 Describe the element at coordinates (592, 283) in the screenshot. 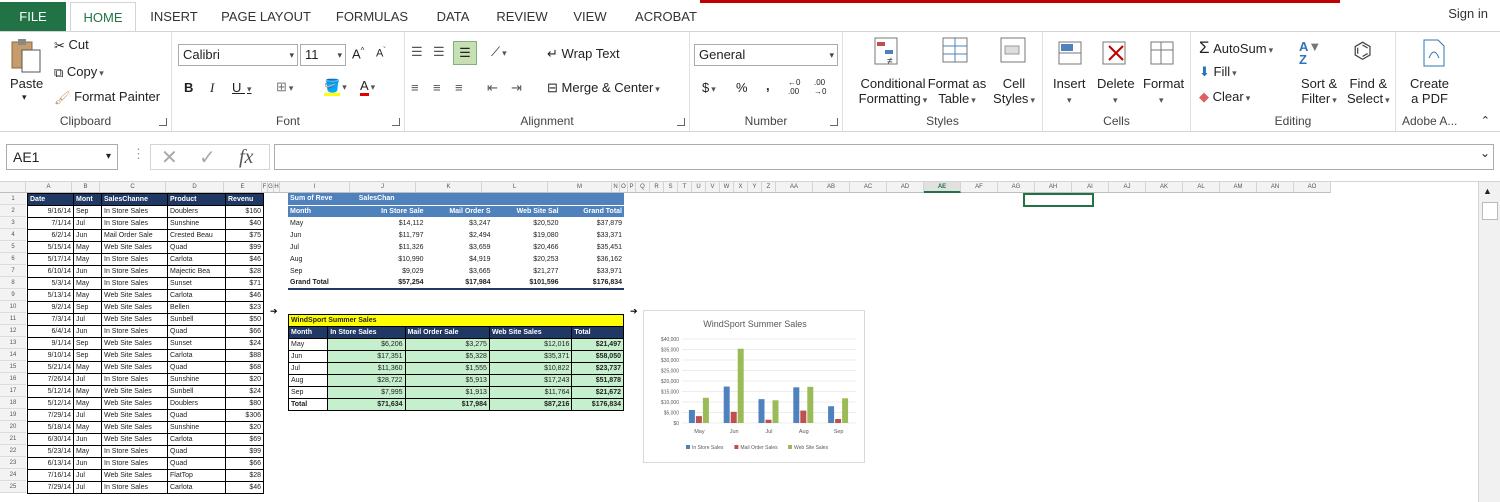

I see `table-cell: $176,834` at that location.